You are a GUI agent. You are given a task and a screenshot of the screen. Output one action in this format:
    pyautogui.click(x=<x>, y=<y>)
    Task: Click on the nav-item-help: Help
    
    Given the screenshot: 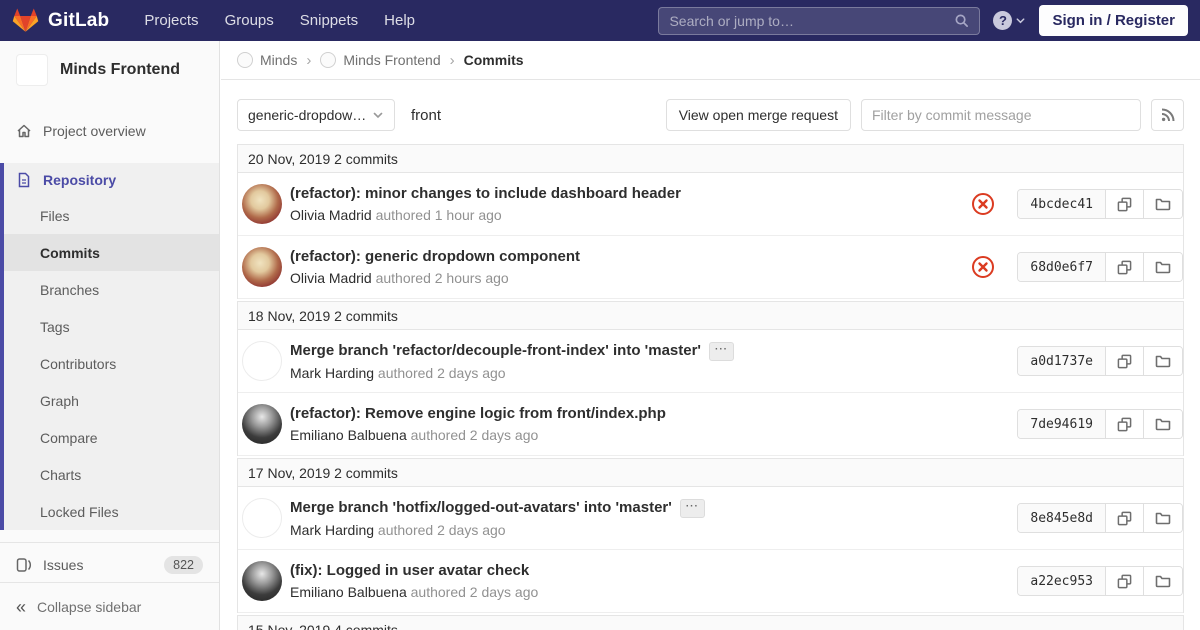 What is the action you would take?
    pyautogui.click(x=399, y=20)
    